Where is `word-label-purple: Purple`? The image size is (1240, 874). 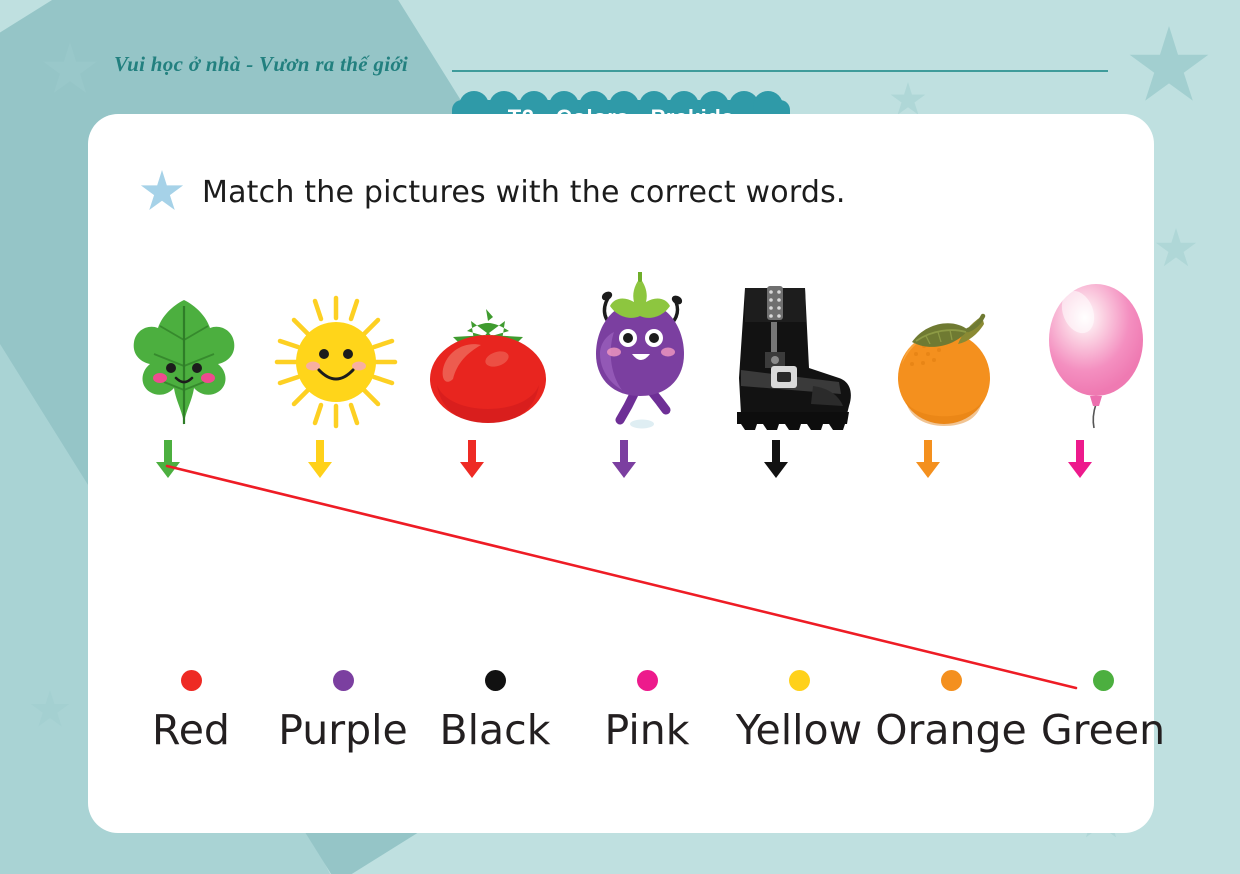
word-label-purple: Purple is located at coordinates (343, 730).